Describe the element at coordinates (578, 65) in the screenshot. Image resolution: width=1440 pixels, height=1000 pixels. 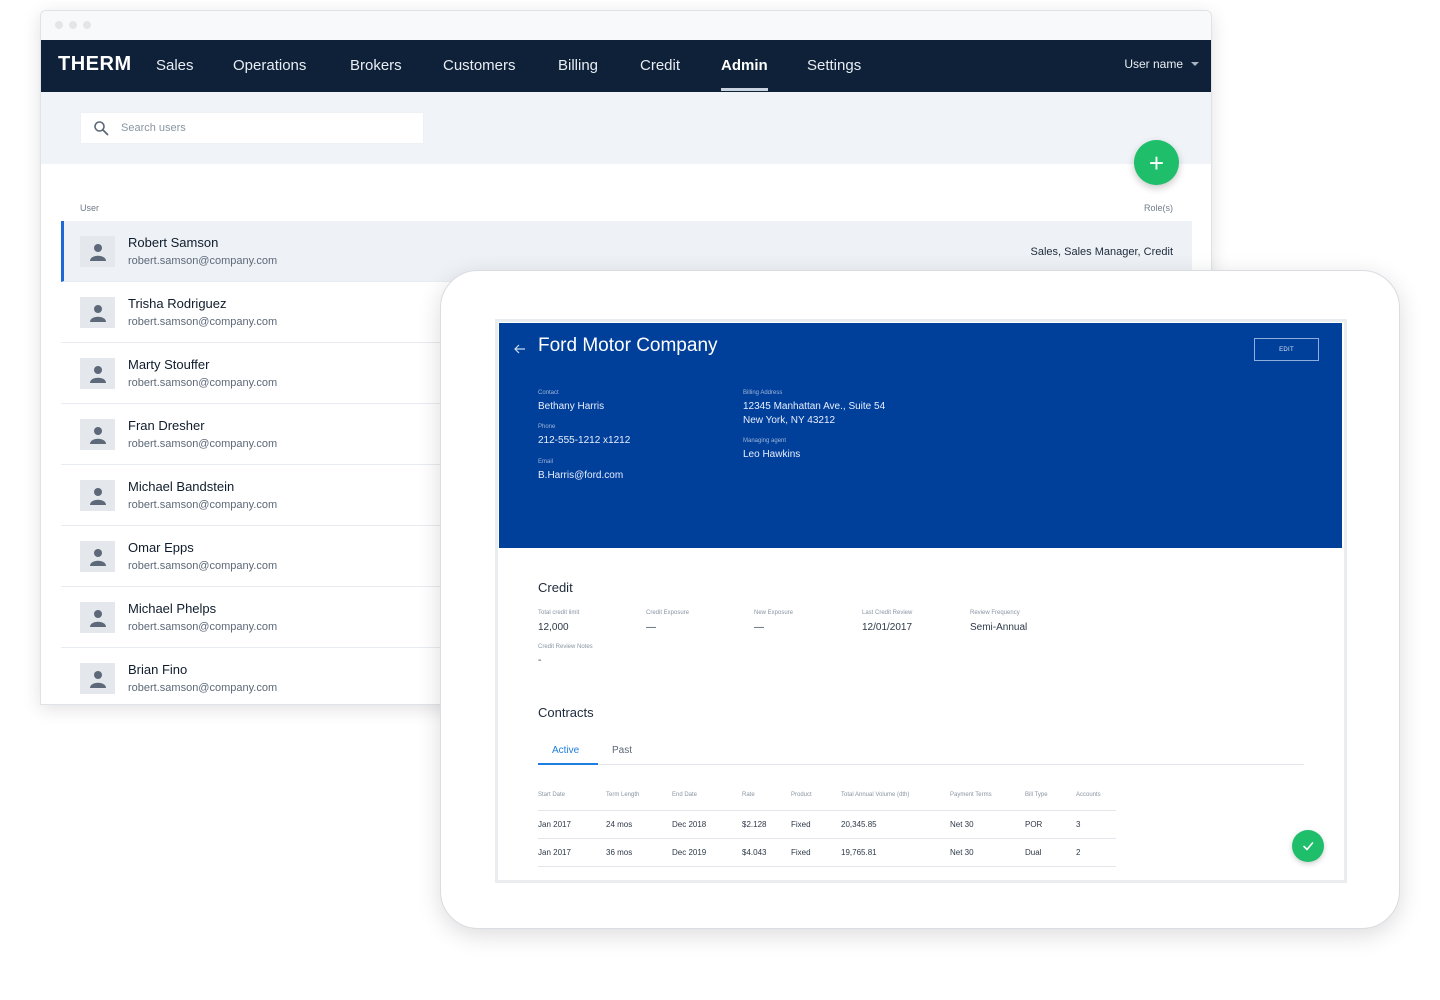
I see `nav-billing: Billing` at that location.